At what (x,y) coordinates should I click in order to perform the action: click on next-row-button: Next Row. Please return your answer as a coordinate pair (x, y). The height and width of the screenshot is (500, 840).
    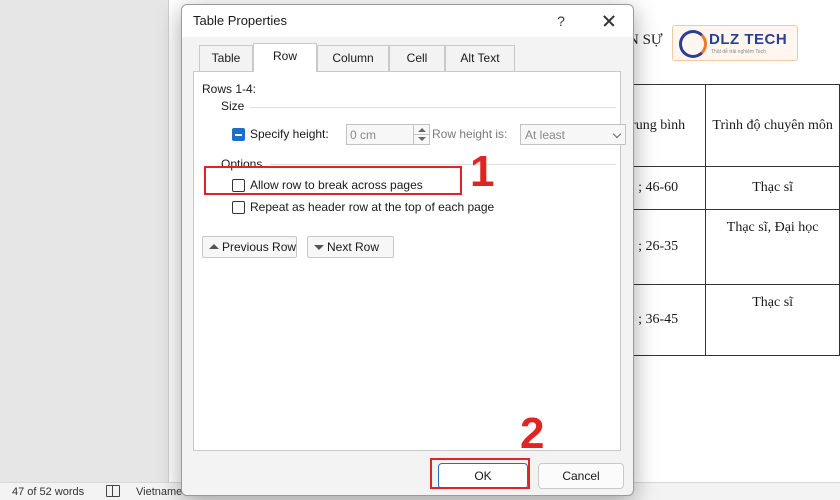
    Looking at the image, I should click on (350, 247).